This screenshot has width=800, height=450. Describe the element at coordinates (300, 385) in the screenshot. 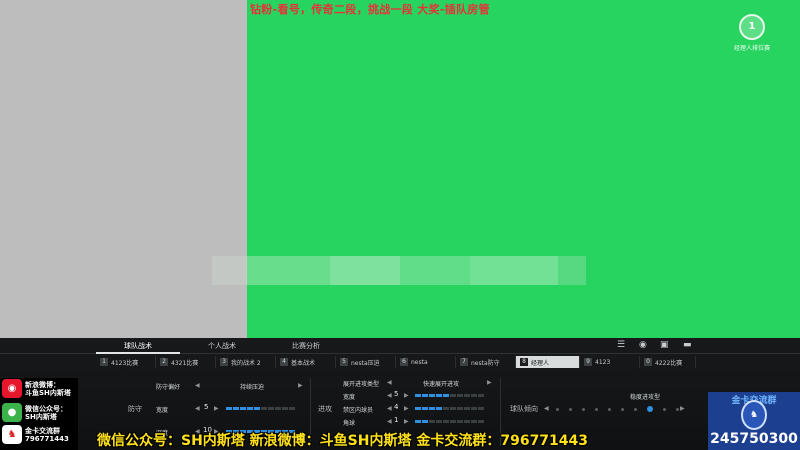

I see `defense-style-right-arrow: ▶` at that location.